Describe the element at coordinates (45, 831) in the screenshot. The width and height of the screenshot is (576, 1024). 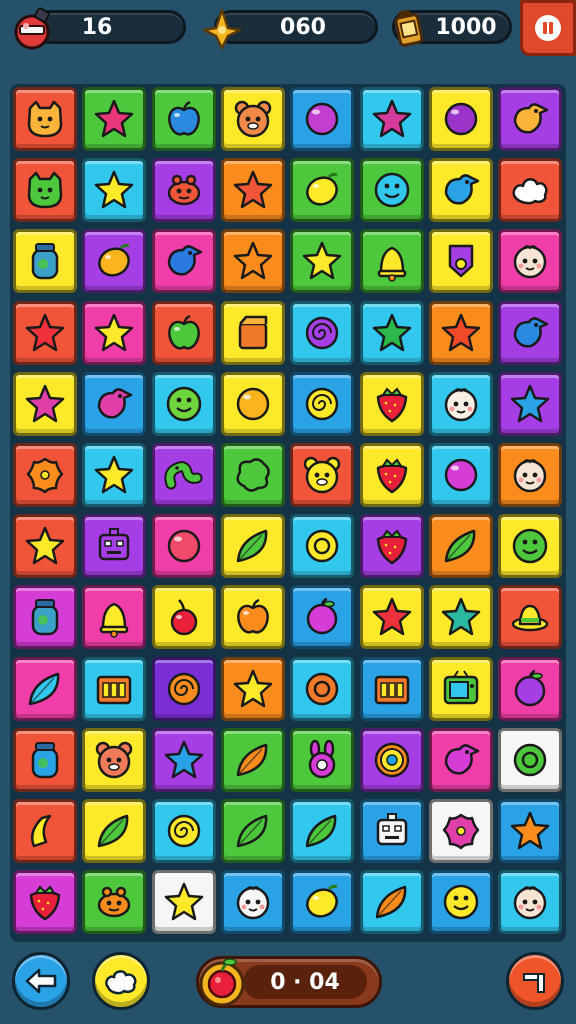
I see `tile-banana` at that location.